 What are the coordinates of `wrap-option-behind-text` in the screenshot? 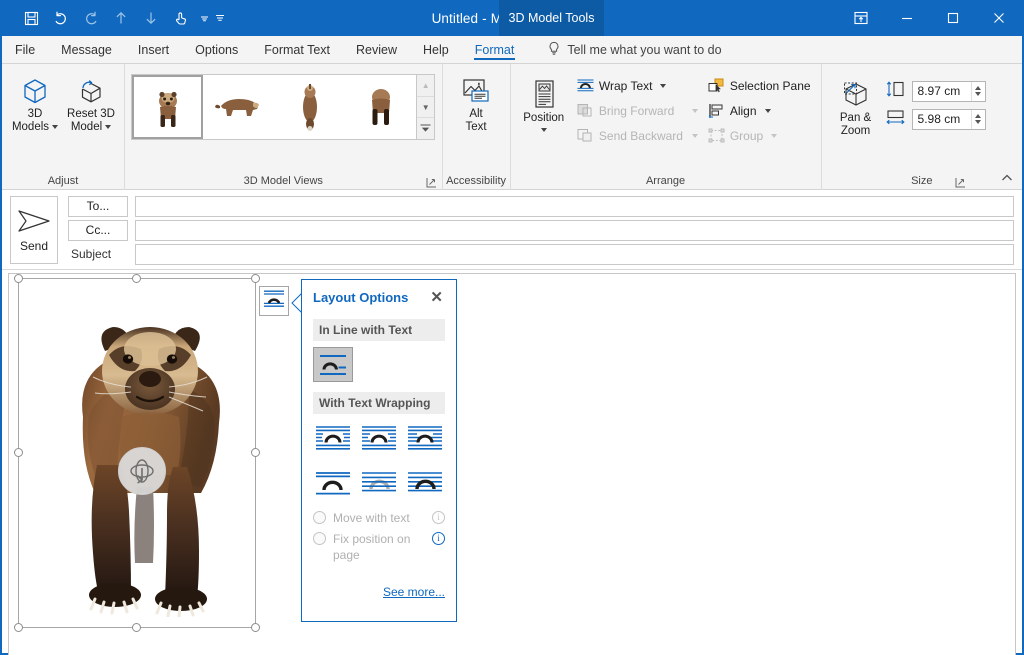 It's located at (379, 482).